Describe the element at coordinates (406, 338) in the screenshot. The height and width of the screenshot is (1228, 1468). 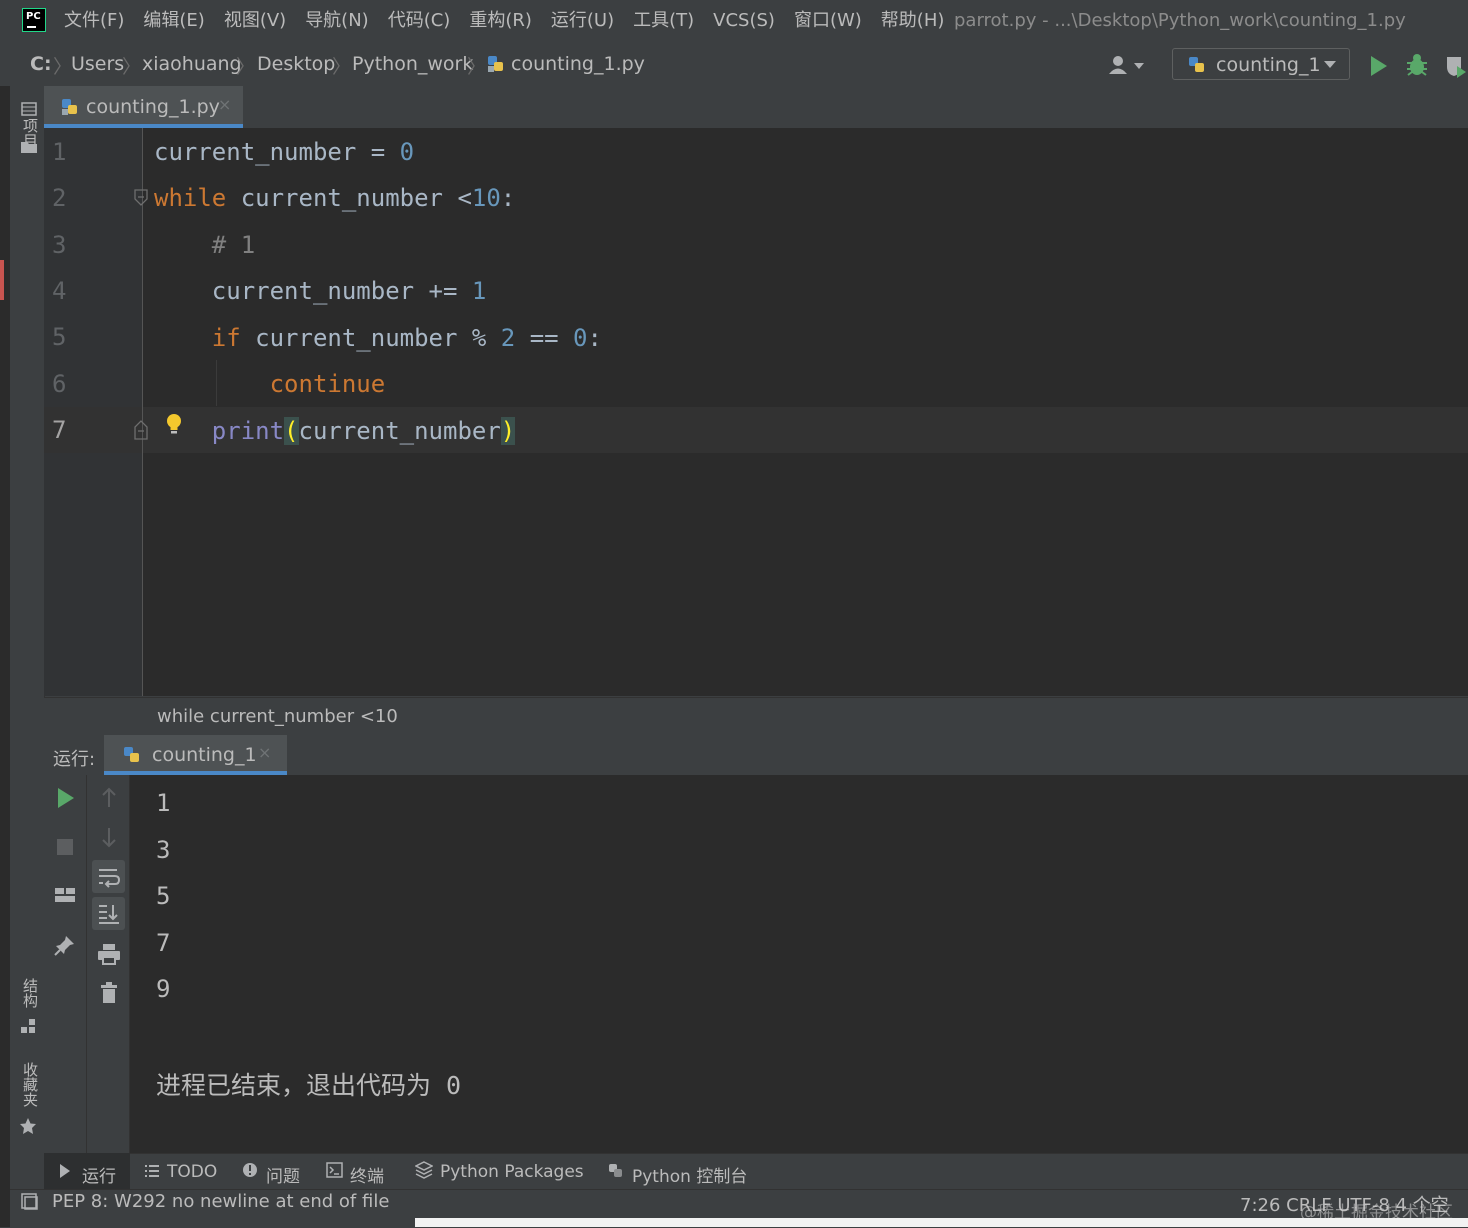
I see `code-line-5: if current_number % 2 == 0:` at that location.